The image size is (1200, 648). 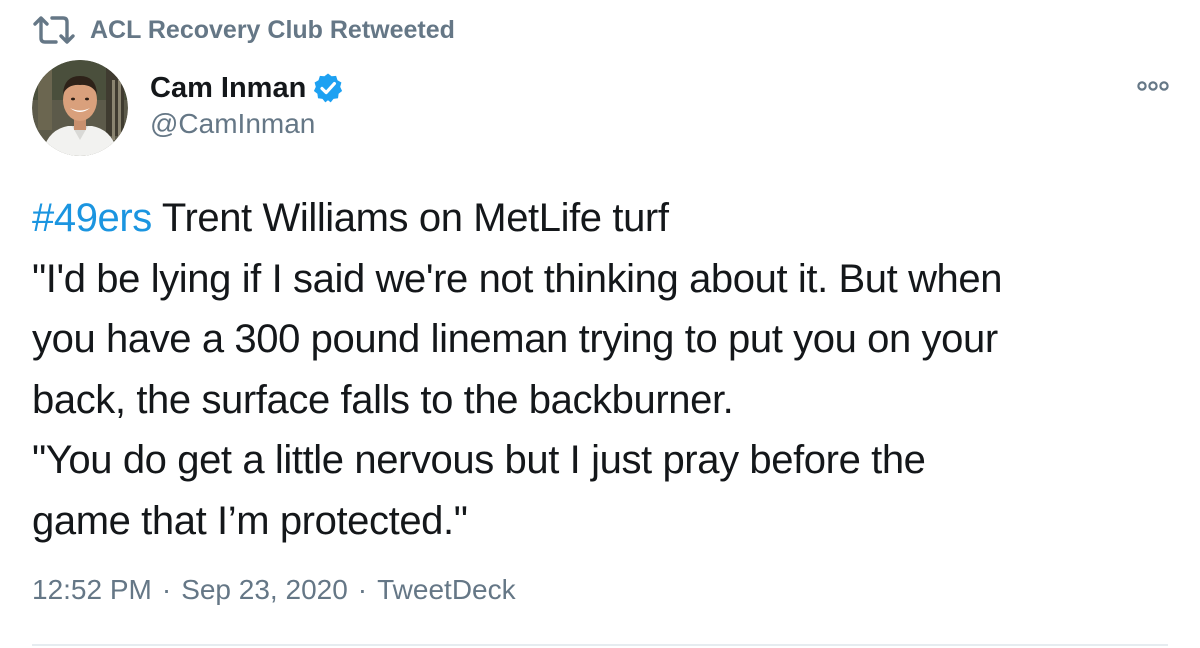 I want to click on tweet-meta: 12:52 PM · Sep 23, 2020 · TweetDeck, so click(x=274, y=590).